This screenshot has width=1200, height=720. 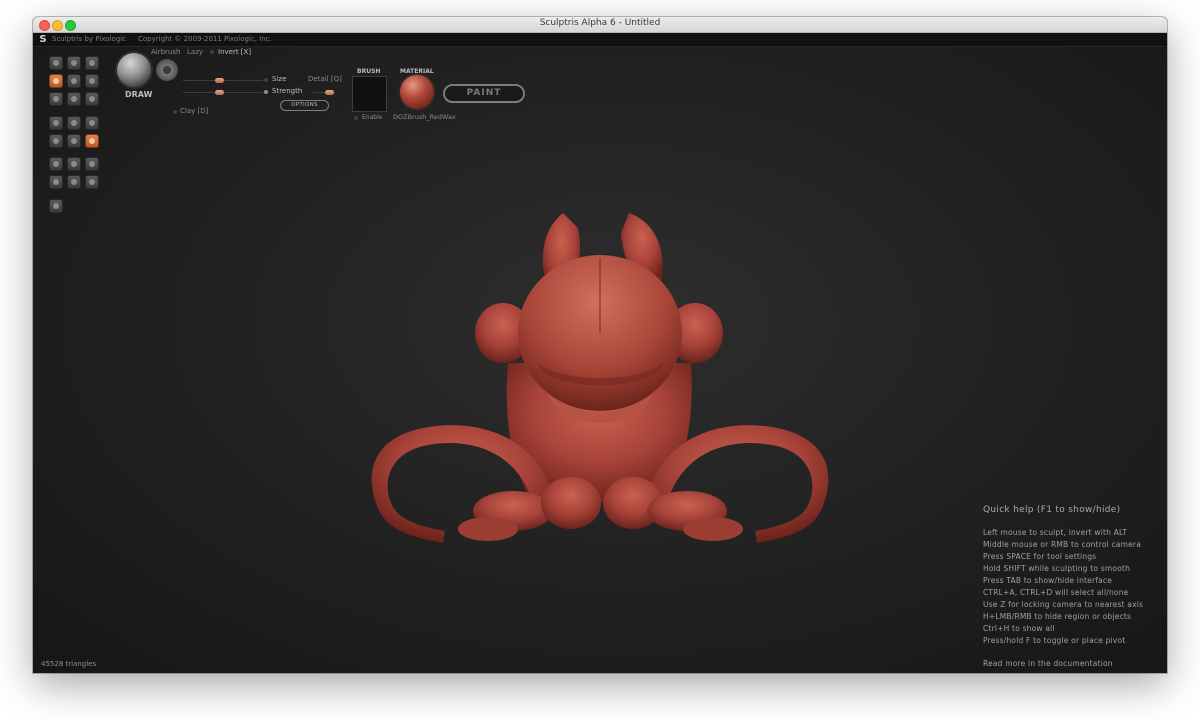 I want to click on enable-label: Enable, so click(x=372, y=117).